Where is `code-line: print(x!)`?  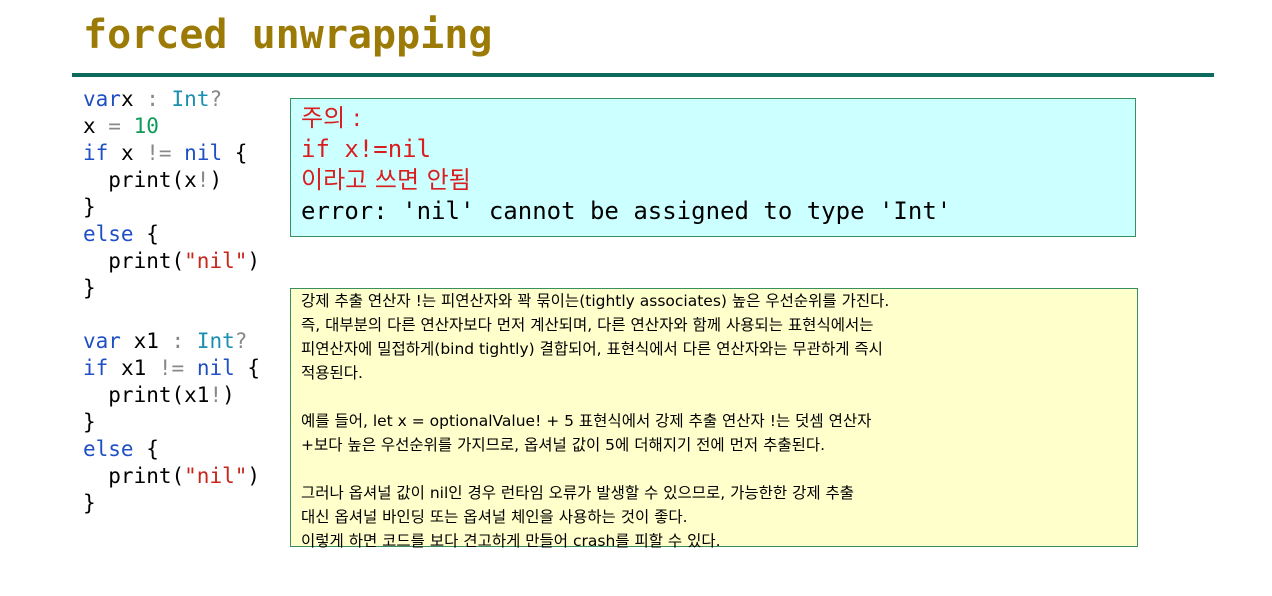 code-line: print(x!) is located at coordinates (171, 180).